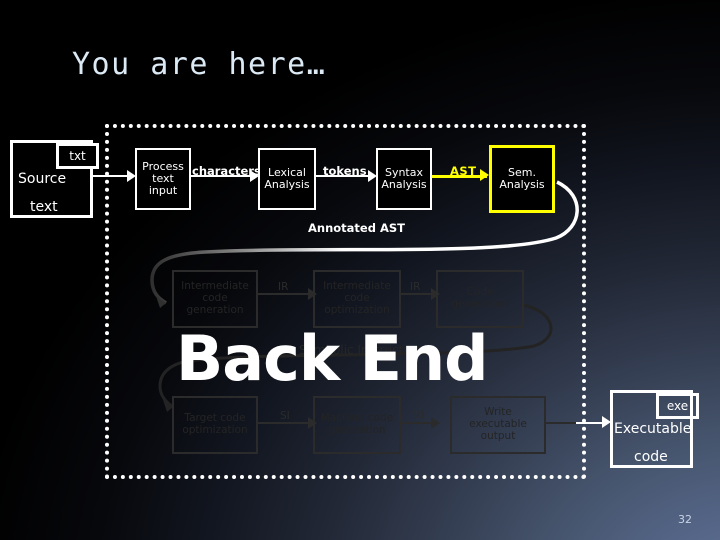  What do you see at coordinates (484, 175) in the screenshot?
I see `arrowhead-ast` at bounding box center [484, 175].